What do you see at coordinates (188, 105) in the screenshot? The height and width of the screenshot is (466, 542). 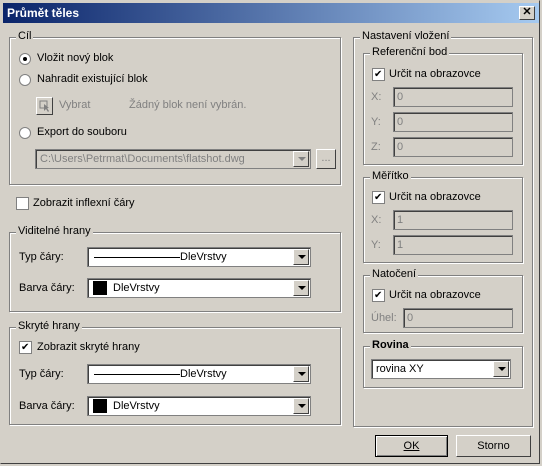 I see `no-block-selected-text: Žádný blok není vybrán.` at bounding box center [188, 105].